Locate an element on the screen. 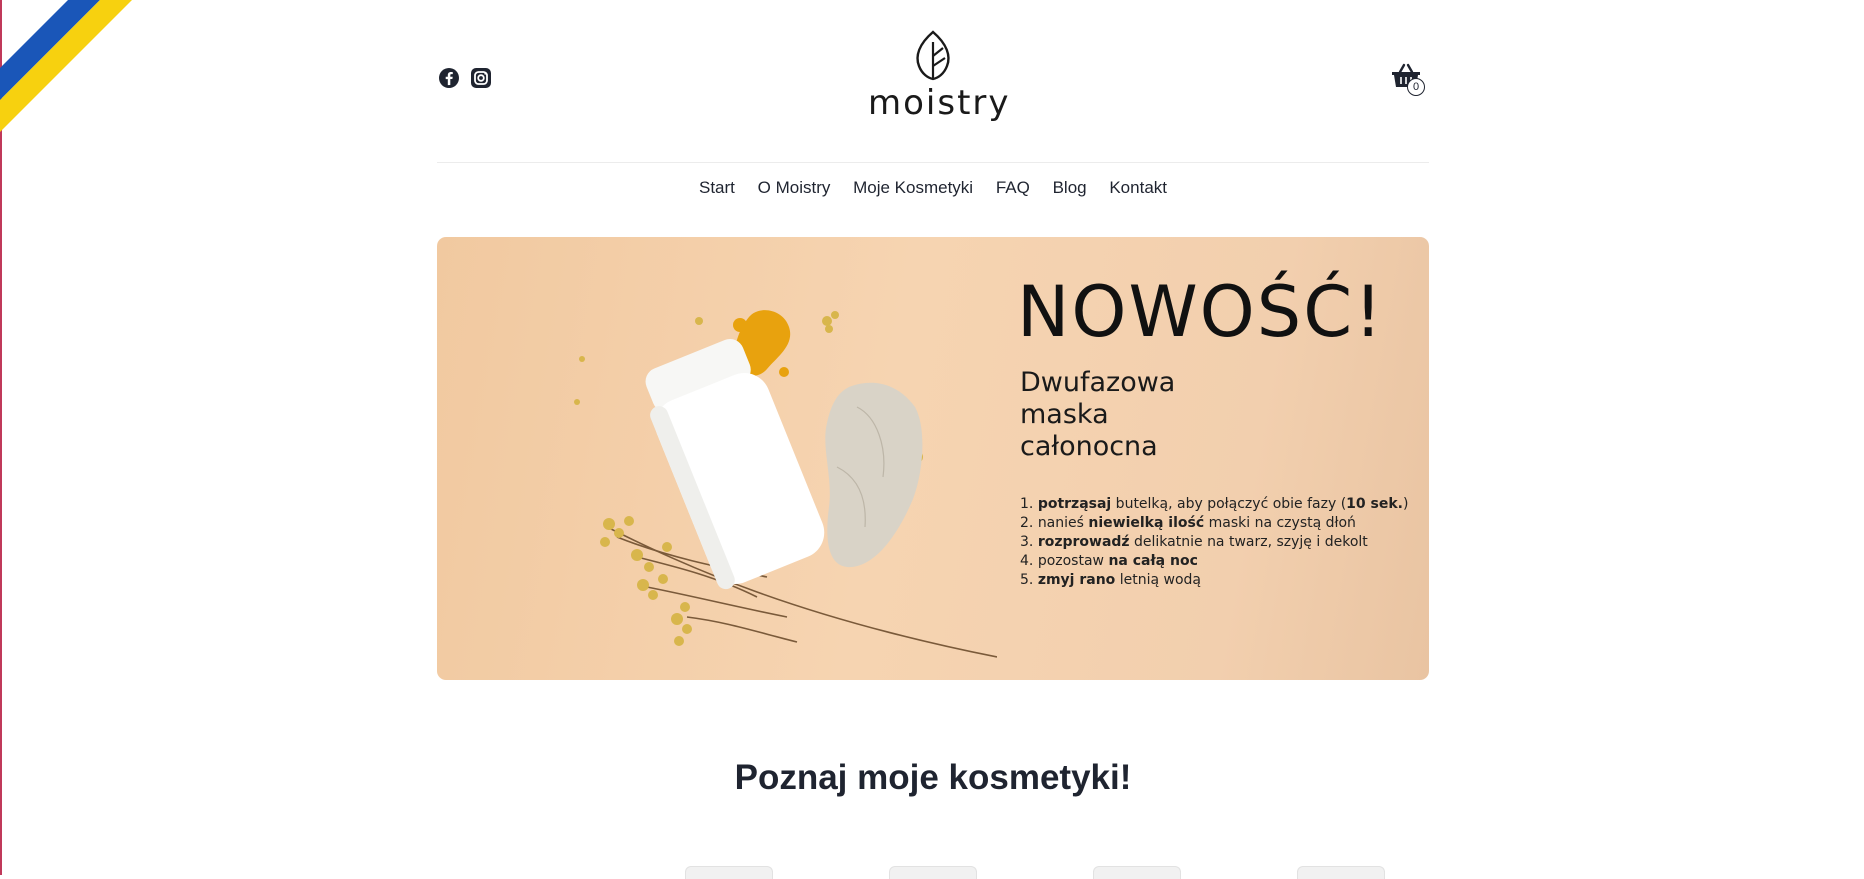 This screenshot has height=879, width=1864. hero-subtitle: Dwufazowa maska całonocna is located at coordinates (1097, 415).